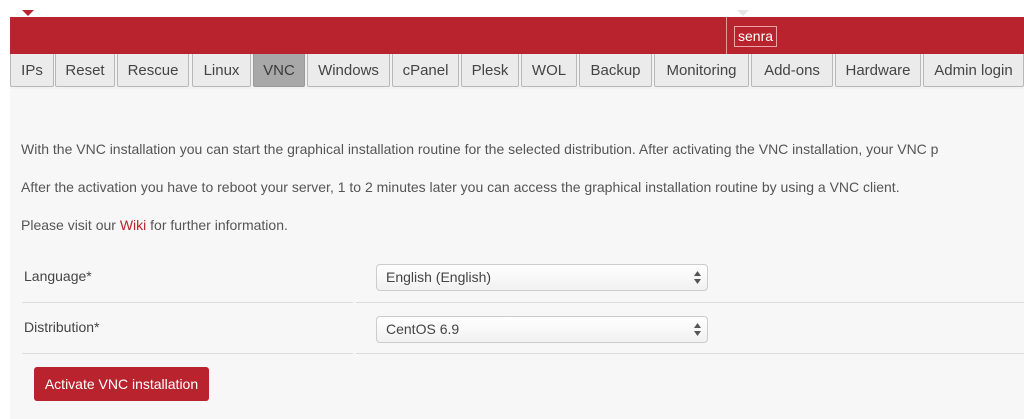 The width and height of the screenshot is (1024, 419). Describe the element at coordinates (221, 70) in the screenshot. I see `tab-linux: Linux` at that location.